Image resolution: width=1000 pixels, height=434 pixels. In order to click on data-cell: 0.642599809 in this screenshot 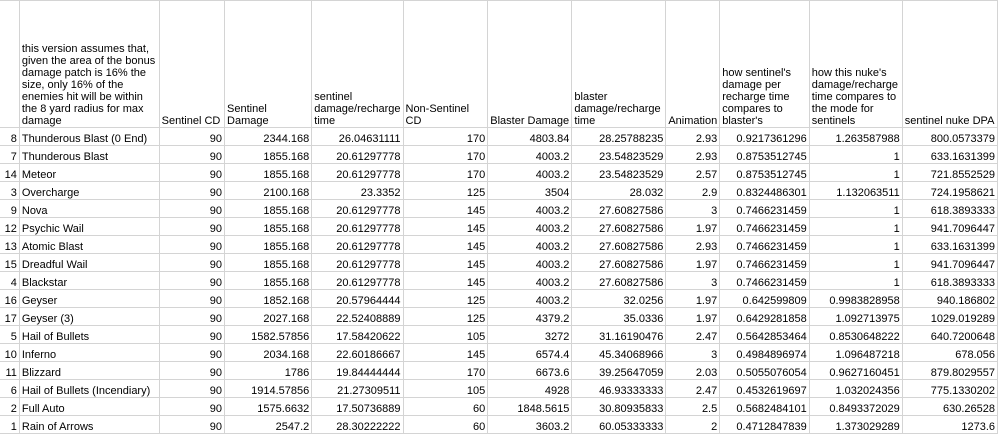, I will do `click(764, 298)`.